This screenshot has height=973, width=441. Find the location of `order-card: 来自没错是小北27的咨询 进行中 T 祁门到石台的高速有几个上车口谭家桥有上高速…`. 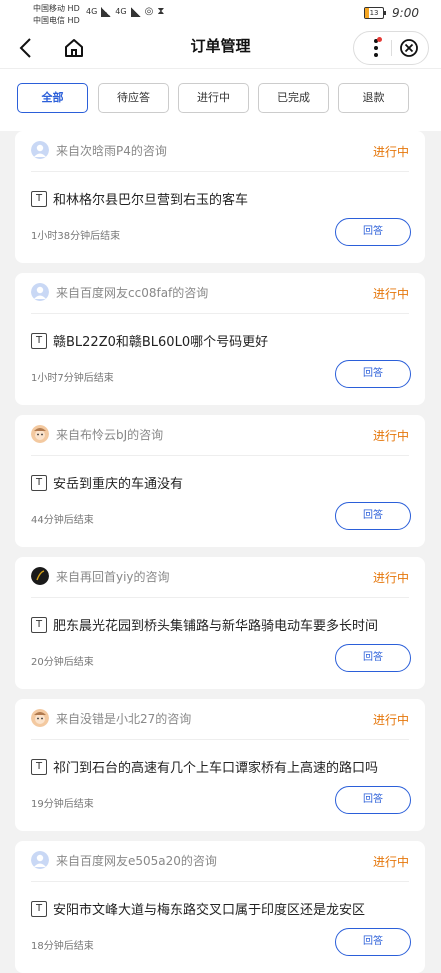

order-card: 来自没错是小北27的咨询 进行中 T 祁门到石台的高速有几个上车口谭家桥有上高速… is located at coordinates (220, 765).